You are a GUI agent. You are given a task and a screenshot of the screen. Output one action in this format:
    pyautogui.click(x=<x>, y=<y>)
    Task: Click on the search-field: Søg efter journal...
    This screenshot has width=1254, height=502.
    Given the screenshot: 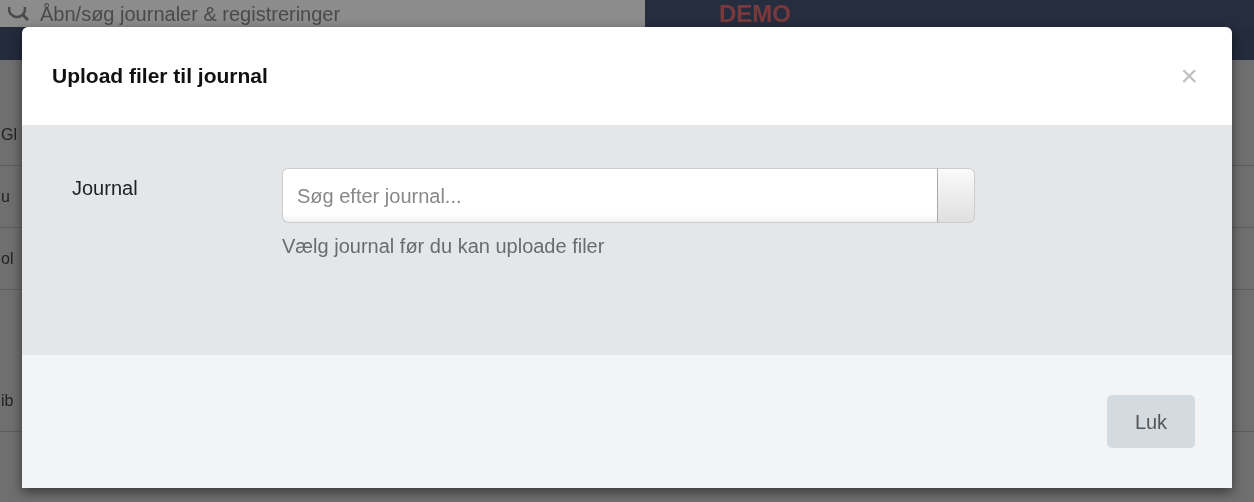 What is the action you would take?
    pyautogui.click(x=609, y=195)
    